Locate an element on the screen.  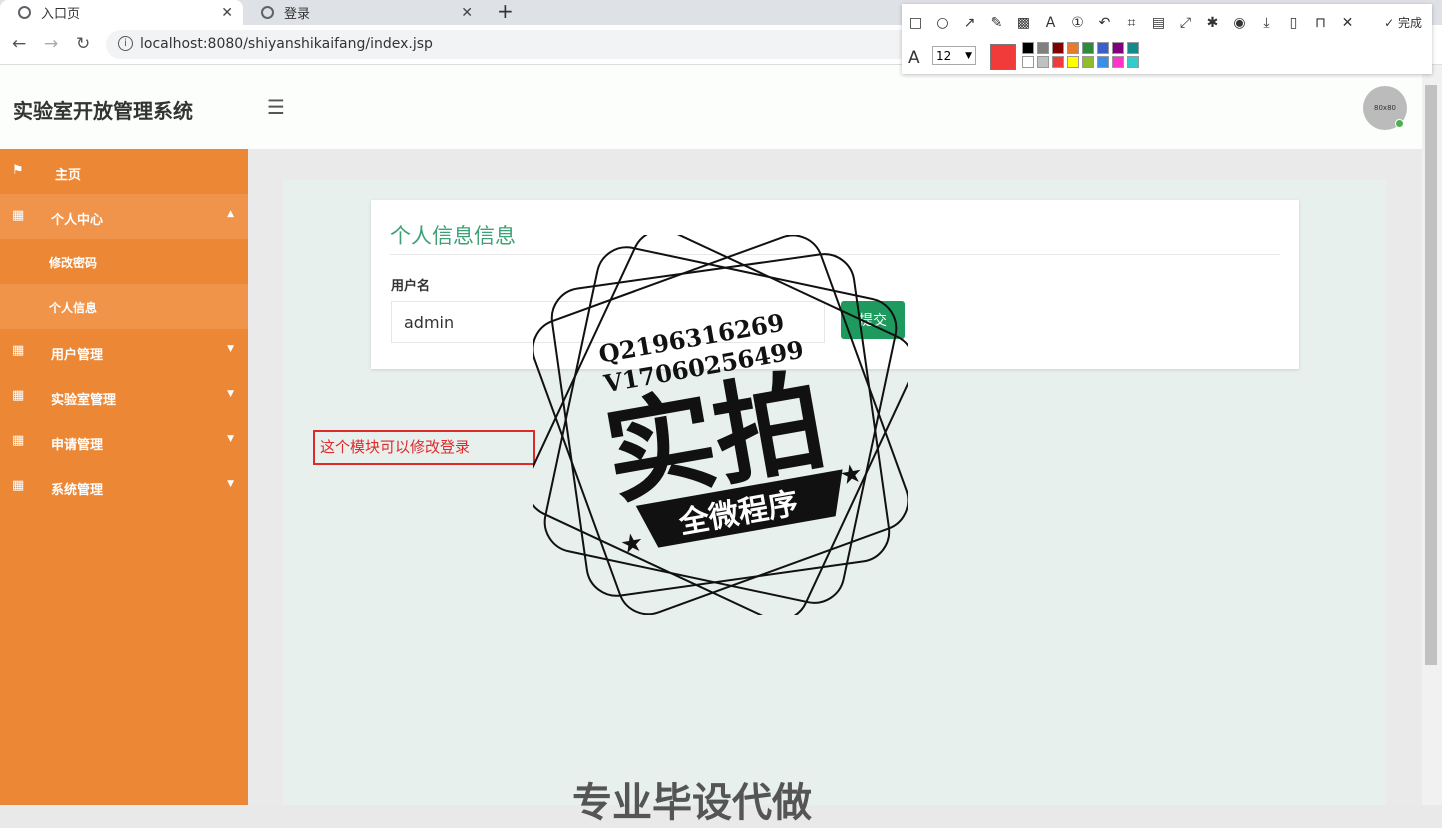
sidebar-item-change-password: 修改密码 is located at coordinates (124, 261).